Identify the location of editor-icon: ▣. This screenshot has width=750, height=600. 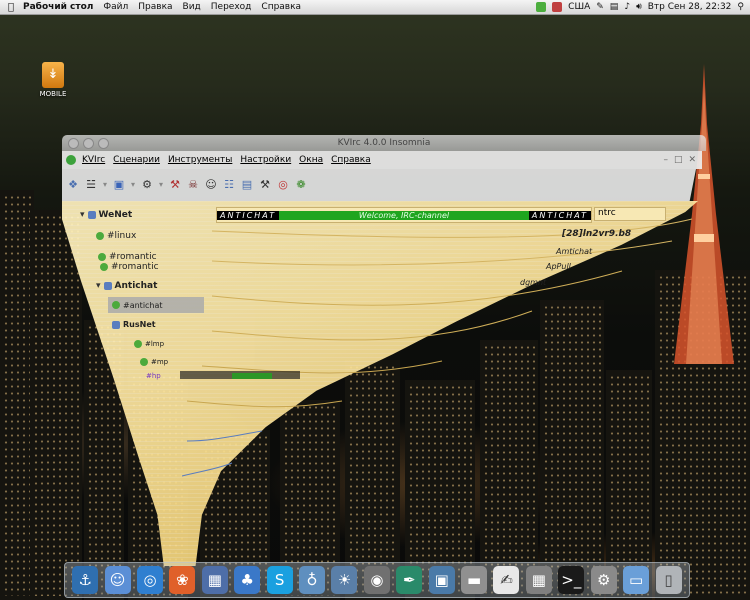
(119, 185).